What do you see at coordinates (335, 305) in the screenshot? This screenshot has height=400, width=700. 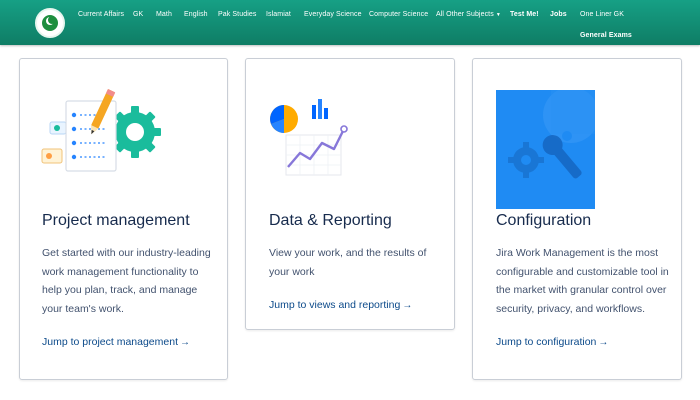 I see `link-label: Jump to views and reporting` at bounding box center [335, 305].